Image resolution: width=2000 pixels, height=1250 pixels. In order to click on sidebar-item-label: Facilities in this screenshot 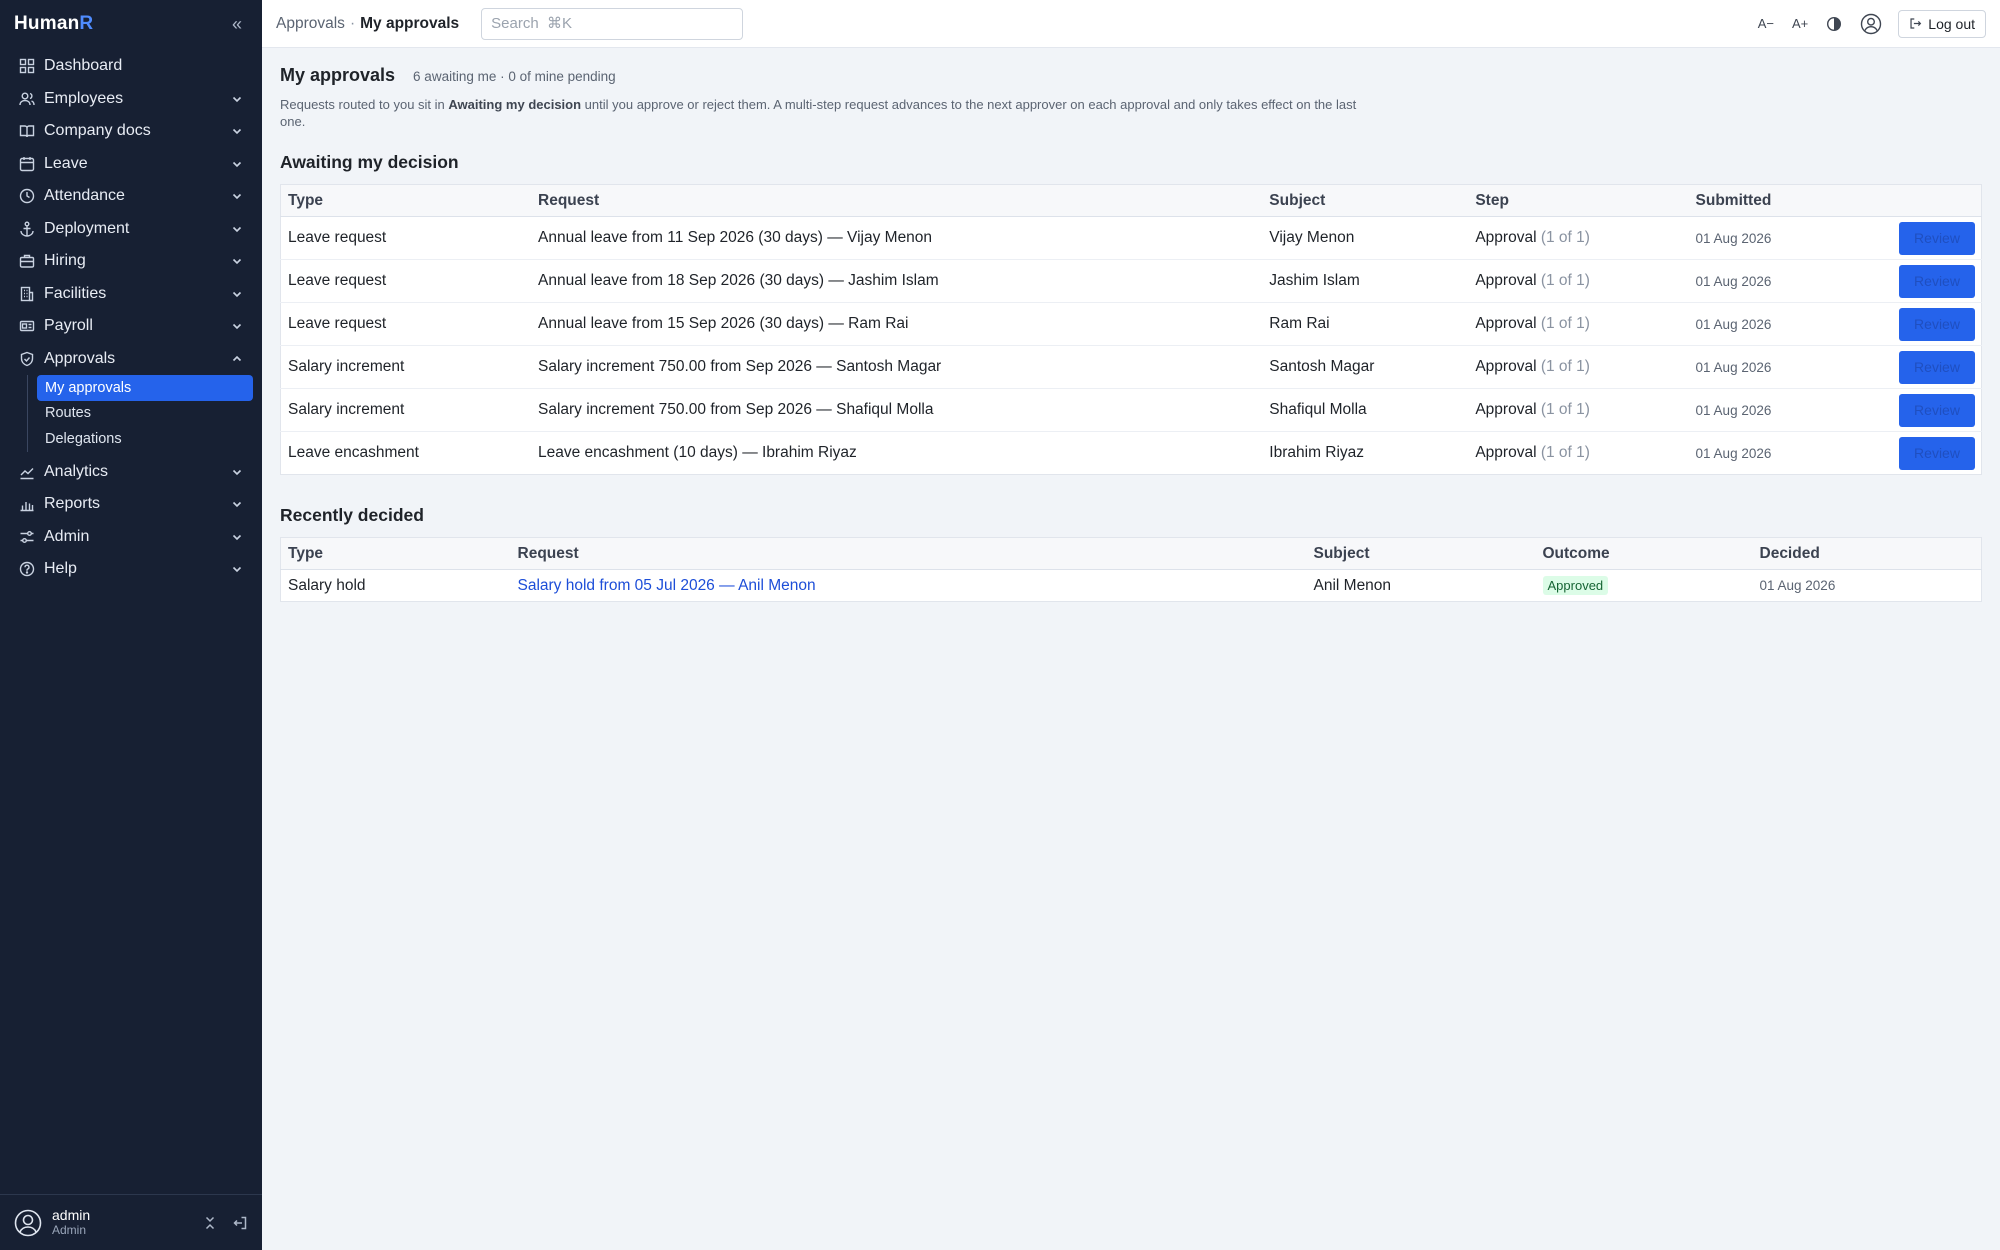, I will do `click(75, 293)`.